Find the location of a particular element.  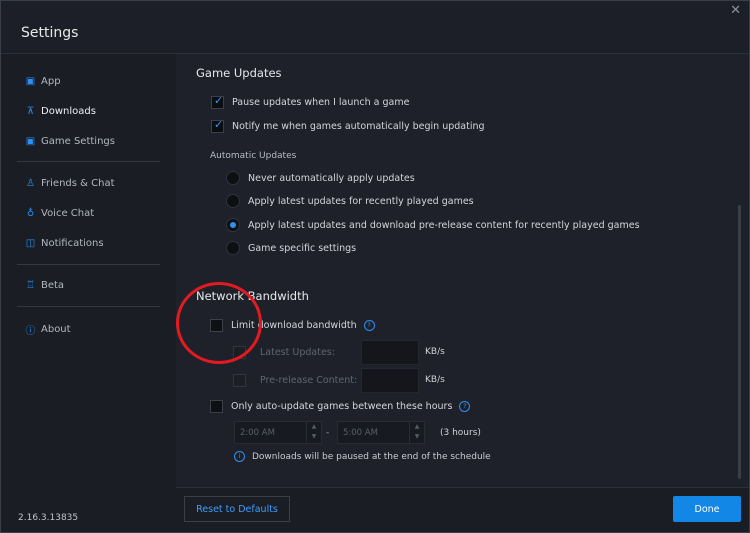

sidebar-item-label: Game Settings is located at coordinates (78, 141).